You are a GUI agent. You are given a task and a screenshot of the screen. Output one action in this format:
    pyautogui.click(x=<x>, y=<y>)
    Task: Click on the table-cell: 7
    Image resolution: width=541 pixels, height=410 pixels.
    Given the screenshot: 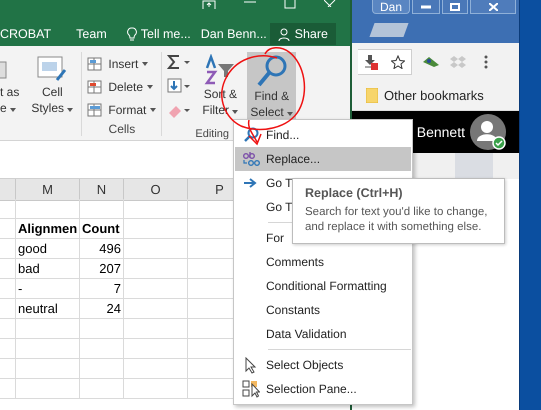 What is the action you would take?
    pyautogui.click(x=102, y=289)
    